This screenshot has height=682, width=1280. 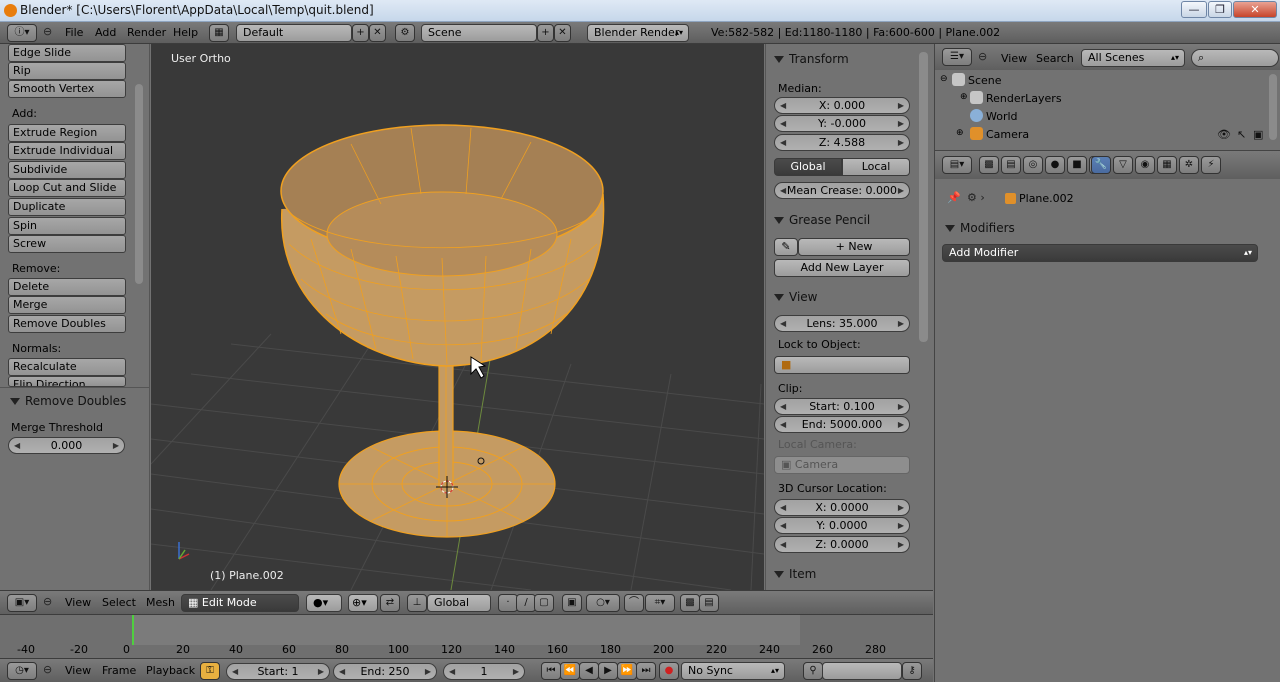 I want to click on menu-select: Select, so click(x=119, y=602).